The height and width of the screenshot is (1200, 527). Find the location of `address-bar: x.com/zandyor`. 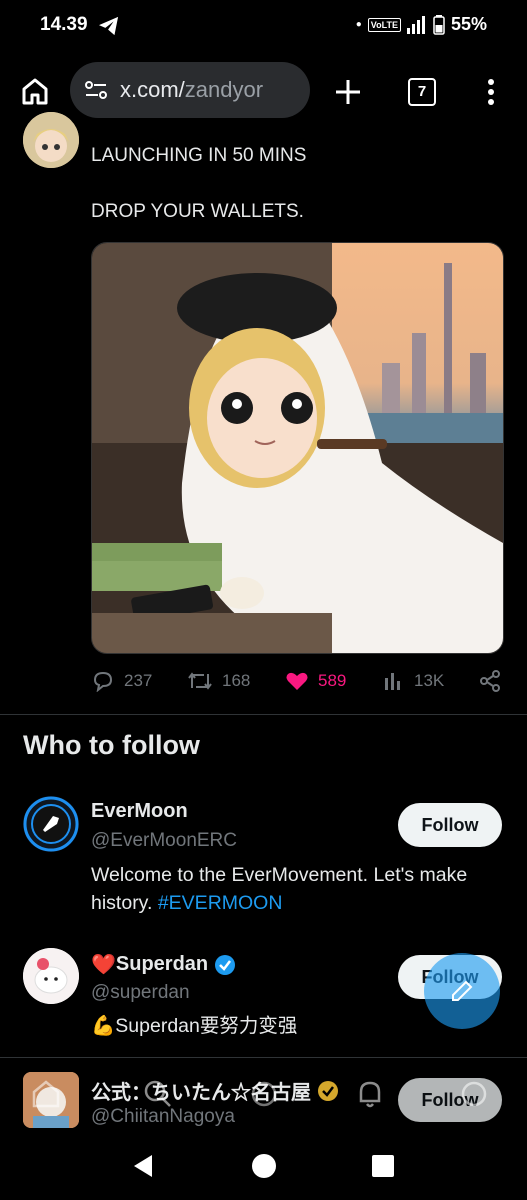

address-bar: x.com/zandyor is located at coordinates (190, 90).